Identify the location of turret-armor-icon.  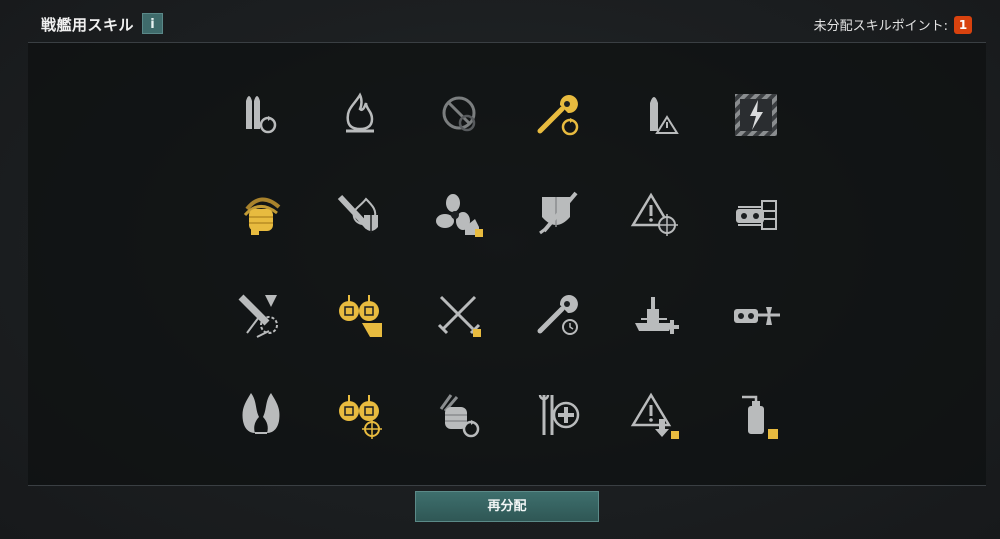
(756, 215).